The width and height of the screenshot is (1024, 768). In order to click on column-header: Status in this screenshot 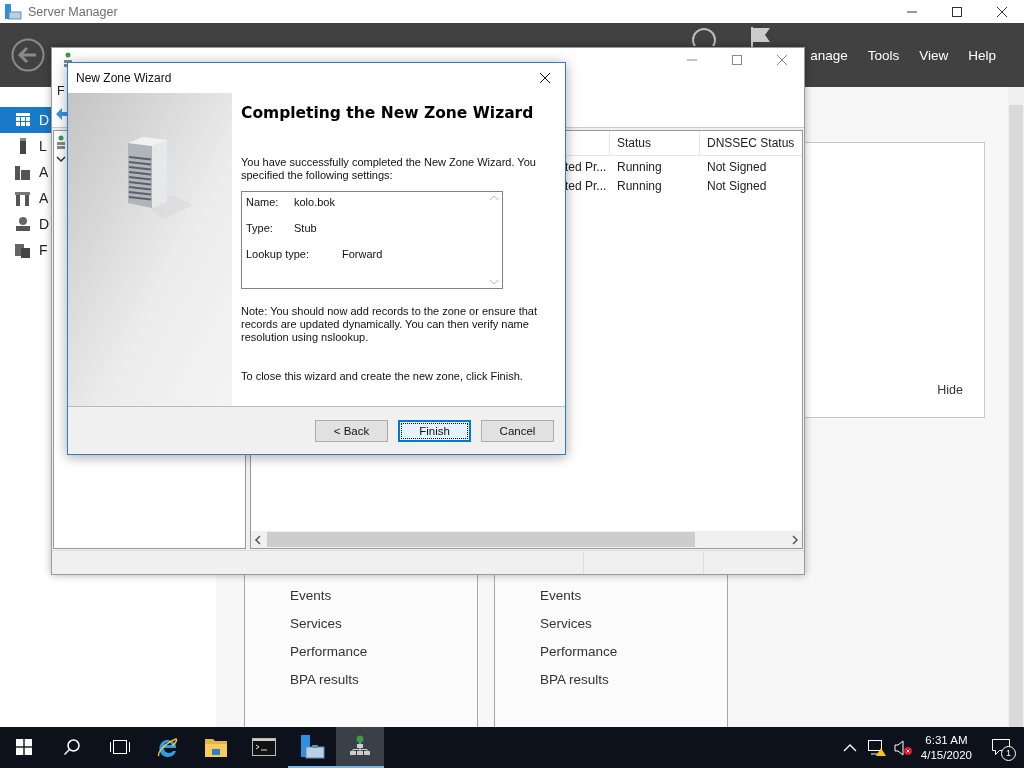, I will do `click(654, 143)`.